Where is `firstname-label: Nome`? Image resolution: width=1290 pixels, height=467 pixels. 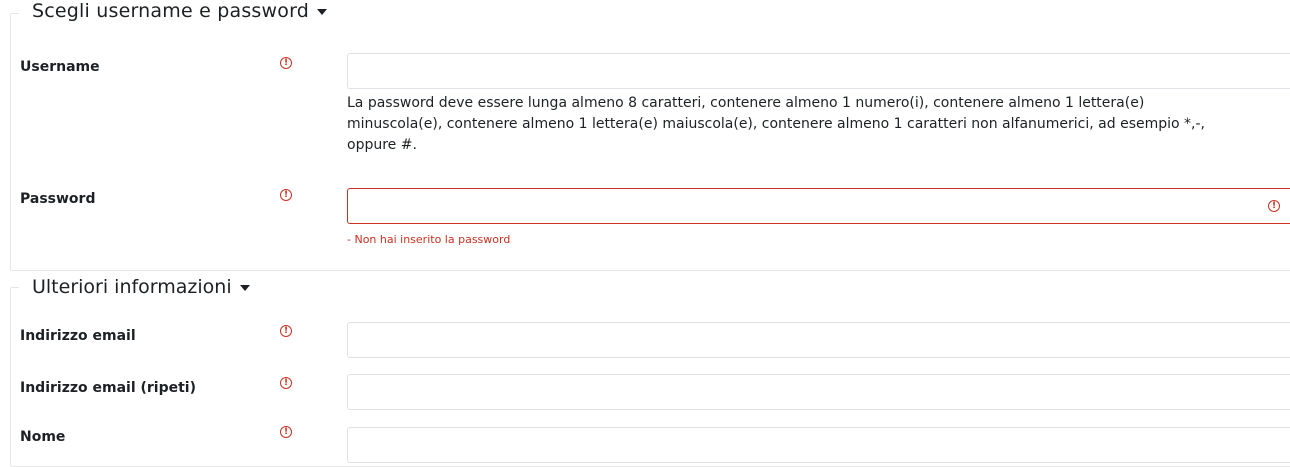 firstname-label: Nome is located at coordinates (43, 437).